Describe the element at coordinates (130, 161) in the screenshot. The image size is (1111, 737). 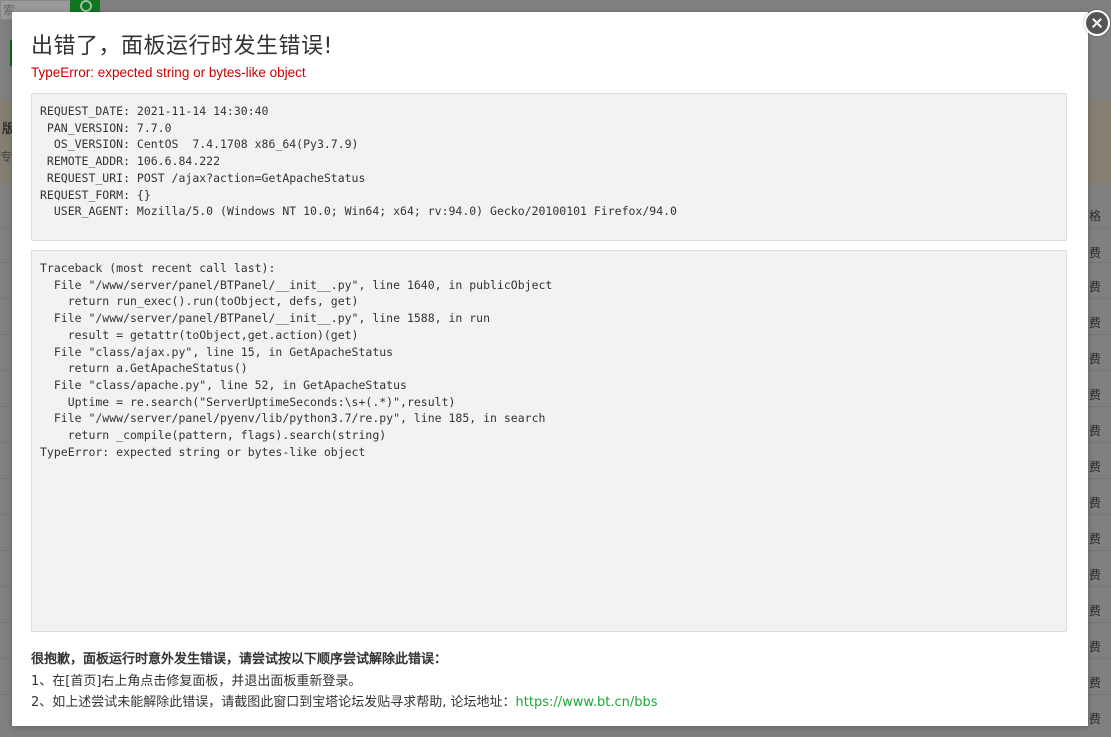
I see `request-info-line: REMOTE_ADDR: 106.6.84.222` at that location.